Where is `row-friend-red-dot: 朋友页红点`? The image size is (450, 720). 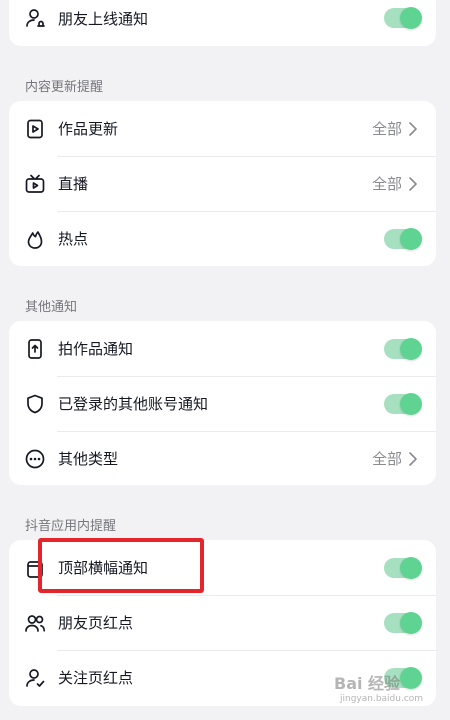 row-friend-red-dot: 朋友页红点 is located at coordinates (222, 622).